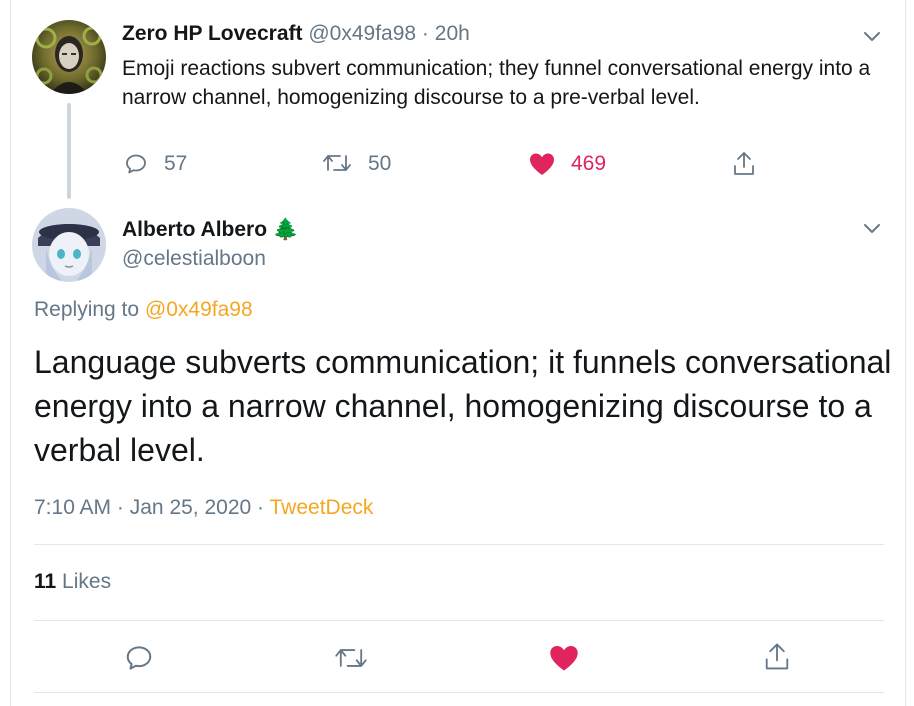 The width and height of the screenshot is (914, 706). I want to click on frame-border-left, so click(10, 353).